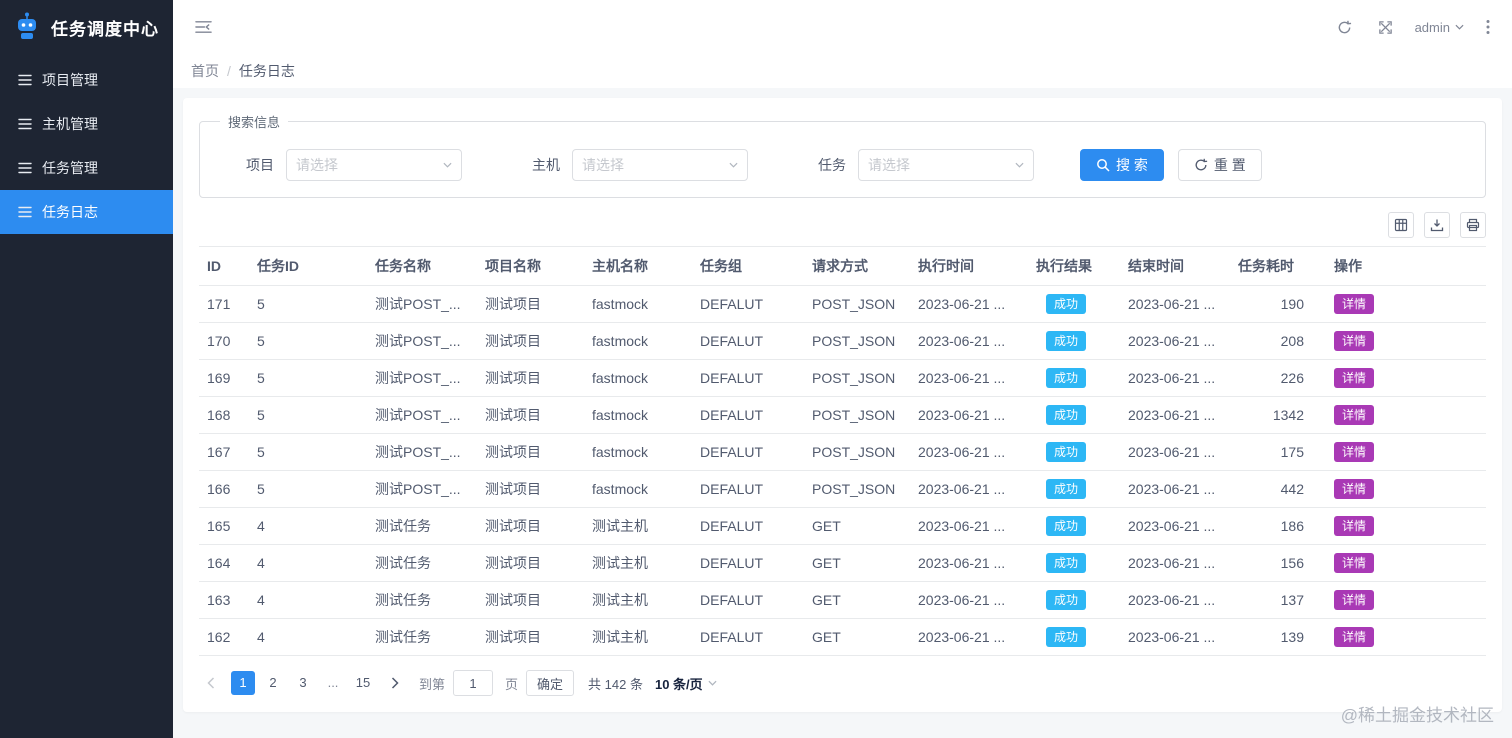 The width and height of the screenshot is (1512, 738). Describe the element at coordinates (1278, 600) in the screenshot. I see `cell-duration: 137` at that location.